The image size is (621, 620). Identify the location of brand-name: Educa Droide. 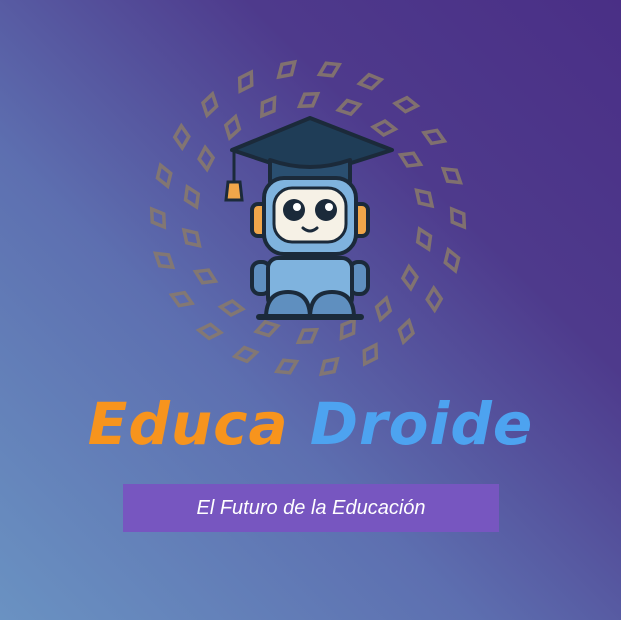
(310, 424).